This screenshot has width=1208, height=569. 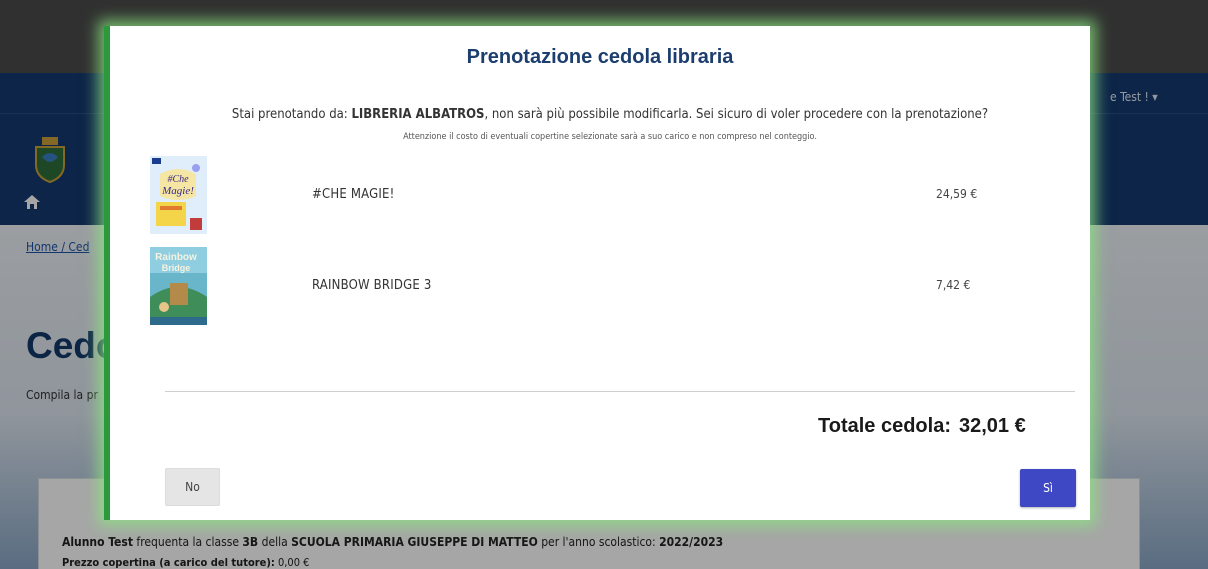 I want to click on book-title: RAINBOW BRIDGE 3, so click(x=372, y=285).